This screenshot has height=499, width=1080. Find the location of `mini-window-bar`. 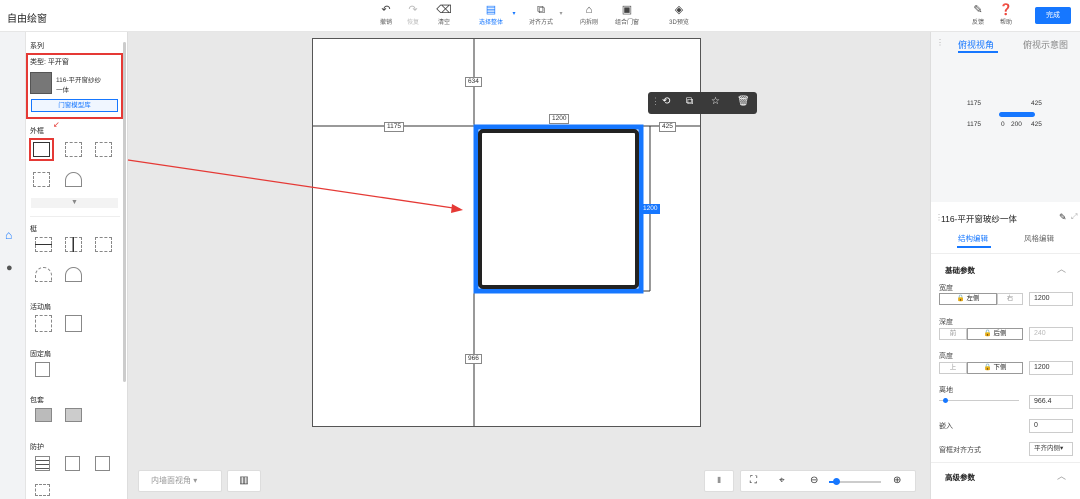

mini-window-bar is located at coordinates (1017, 114).